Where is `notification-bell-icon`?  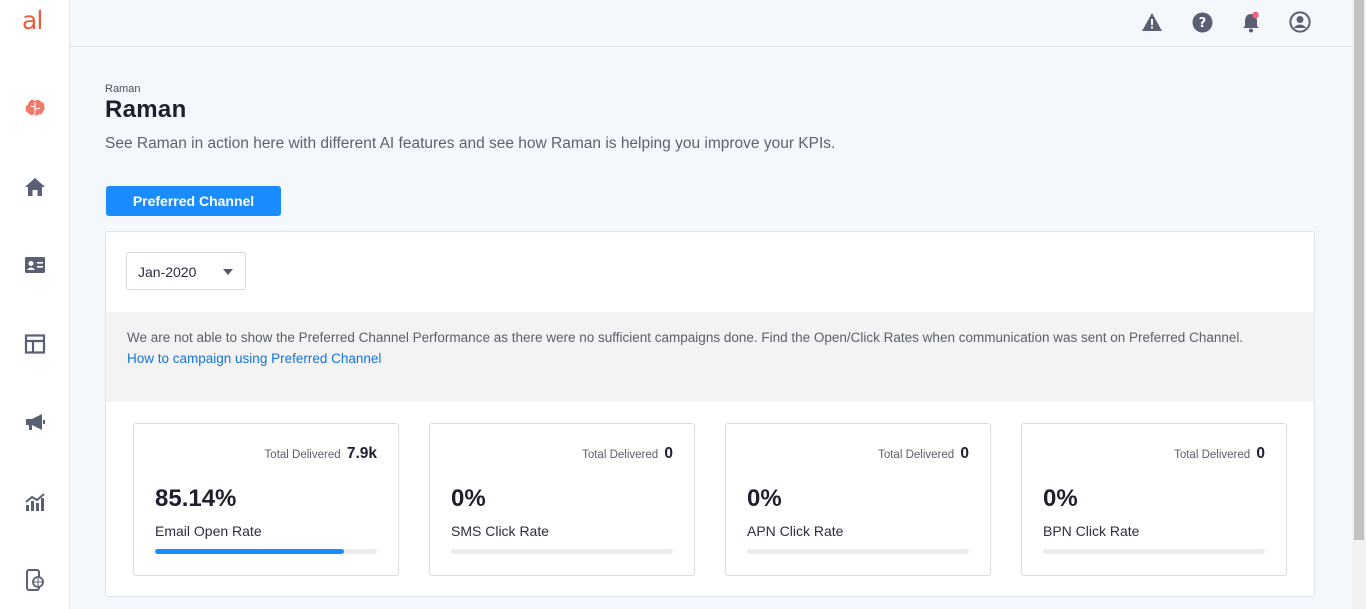 notification-bell-icon is located at coordinates (1251, 22).